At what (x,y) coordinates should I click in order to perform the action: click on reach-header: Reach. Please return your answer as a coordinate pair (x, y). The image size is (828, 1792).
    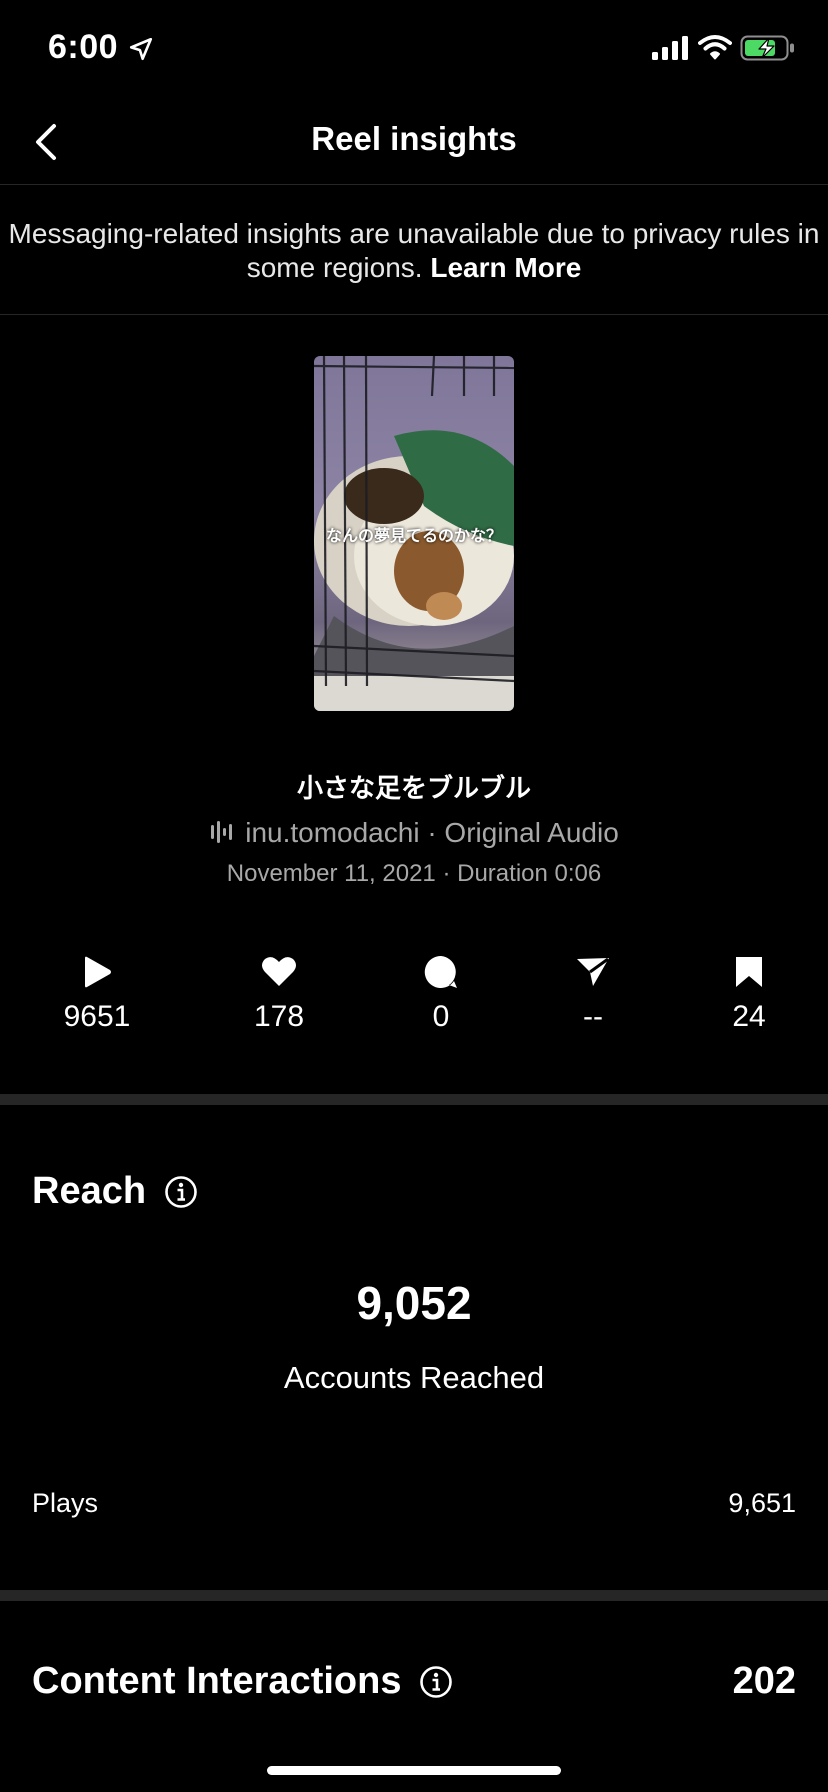
    Looking at the image, I should click on (115, 1191).